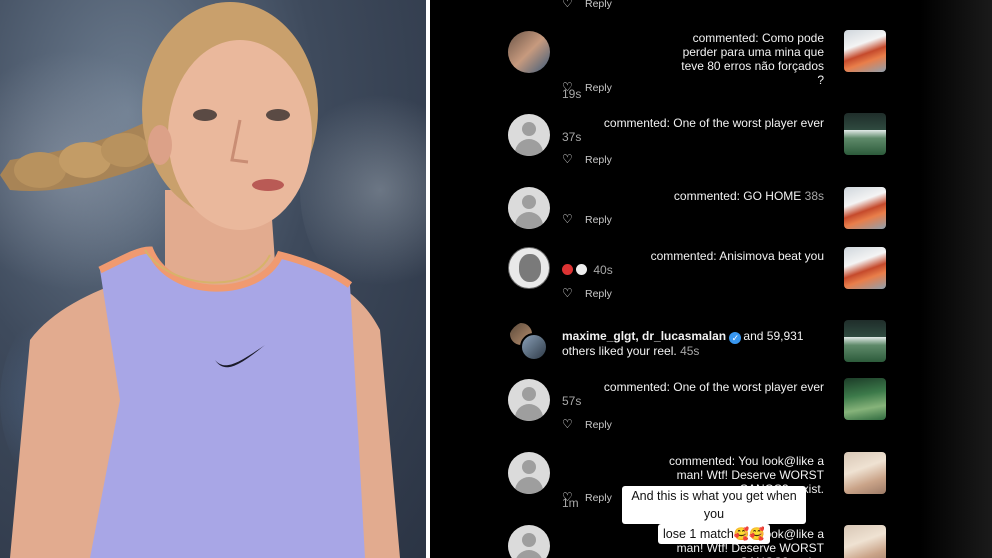 Image resolution: width=992 pixels, height=558 pixels. I want to click on comment-body: commented: GO HOME, so click(737, 196).